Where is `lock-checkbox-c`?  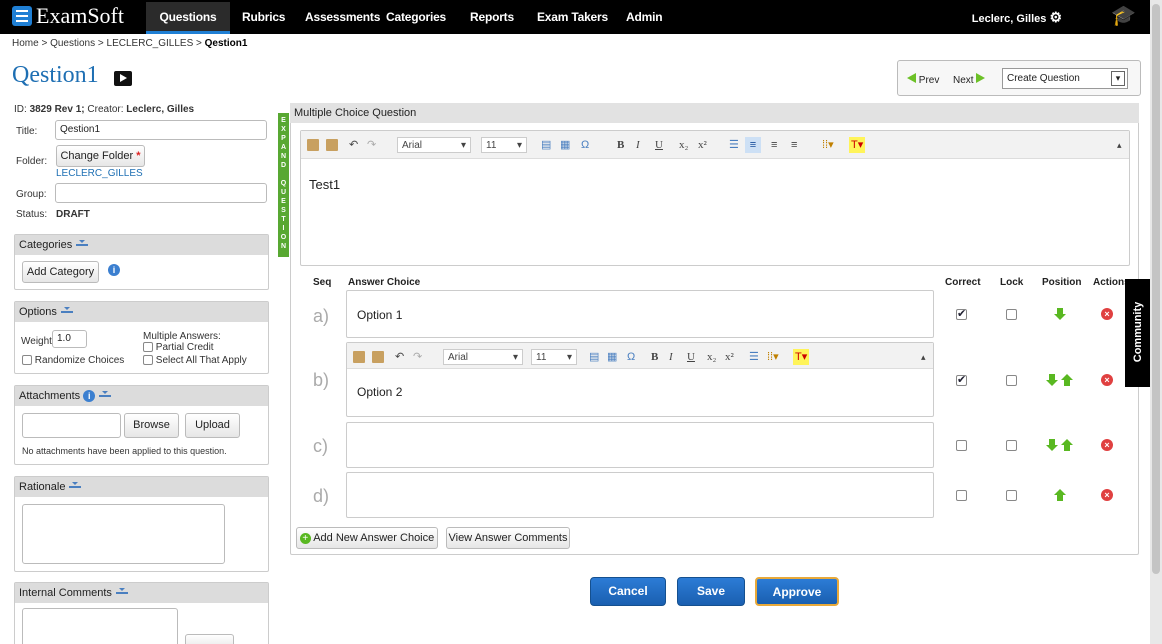
lock-checkbox-c is located at coordinates (1011, 445).